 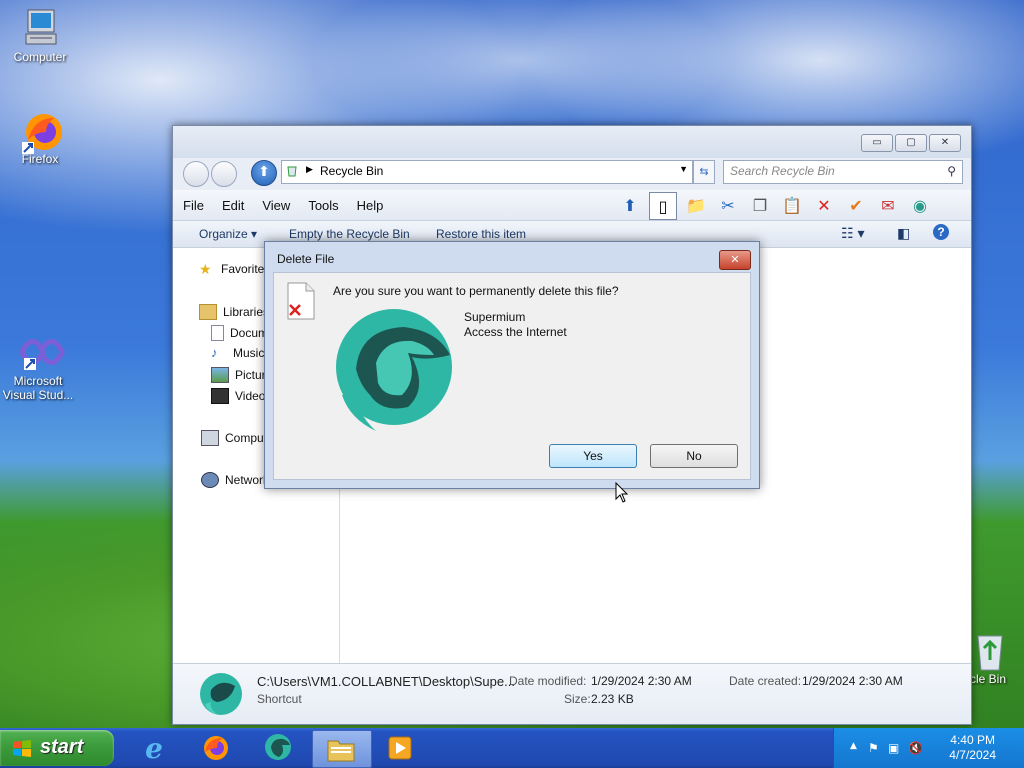 What do you see at coordinates (349, 234) in the screenshot?
I see `empty-recycle-bin-button: Empty the Recycle Bin` at bounding box center [349, 234].